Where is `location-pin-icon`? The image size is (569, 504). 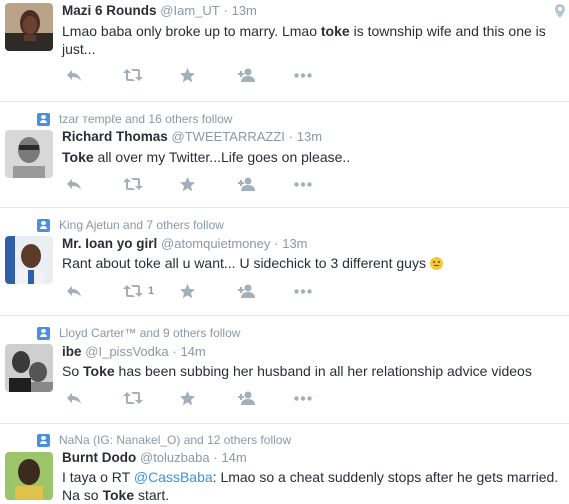
location-pin-icon is located at coordinates (560, 11).